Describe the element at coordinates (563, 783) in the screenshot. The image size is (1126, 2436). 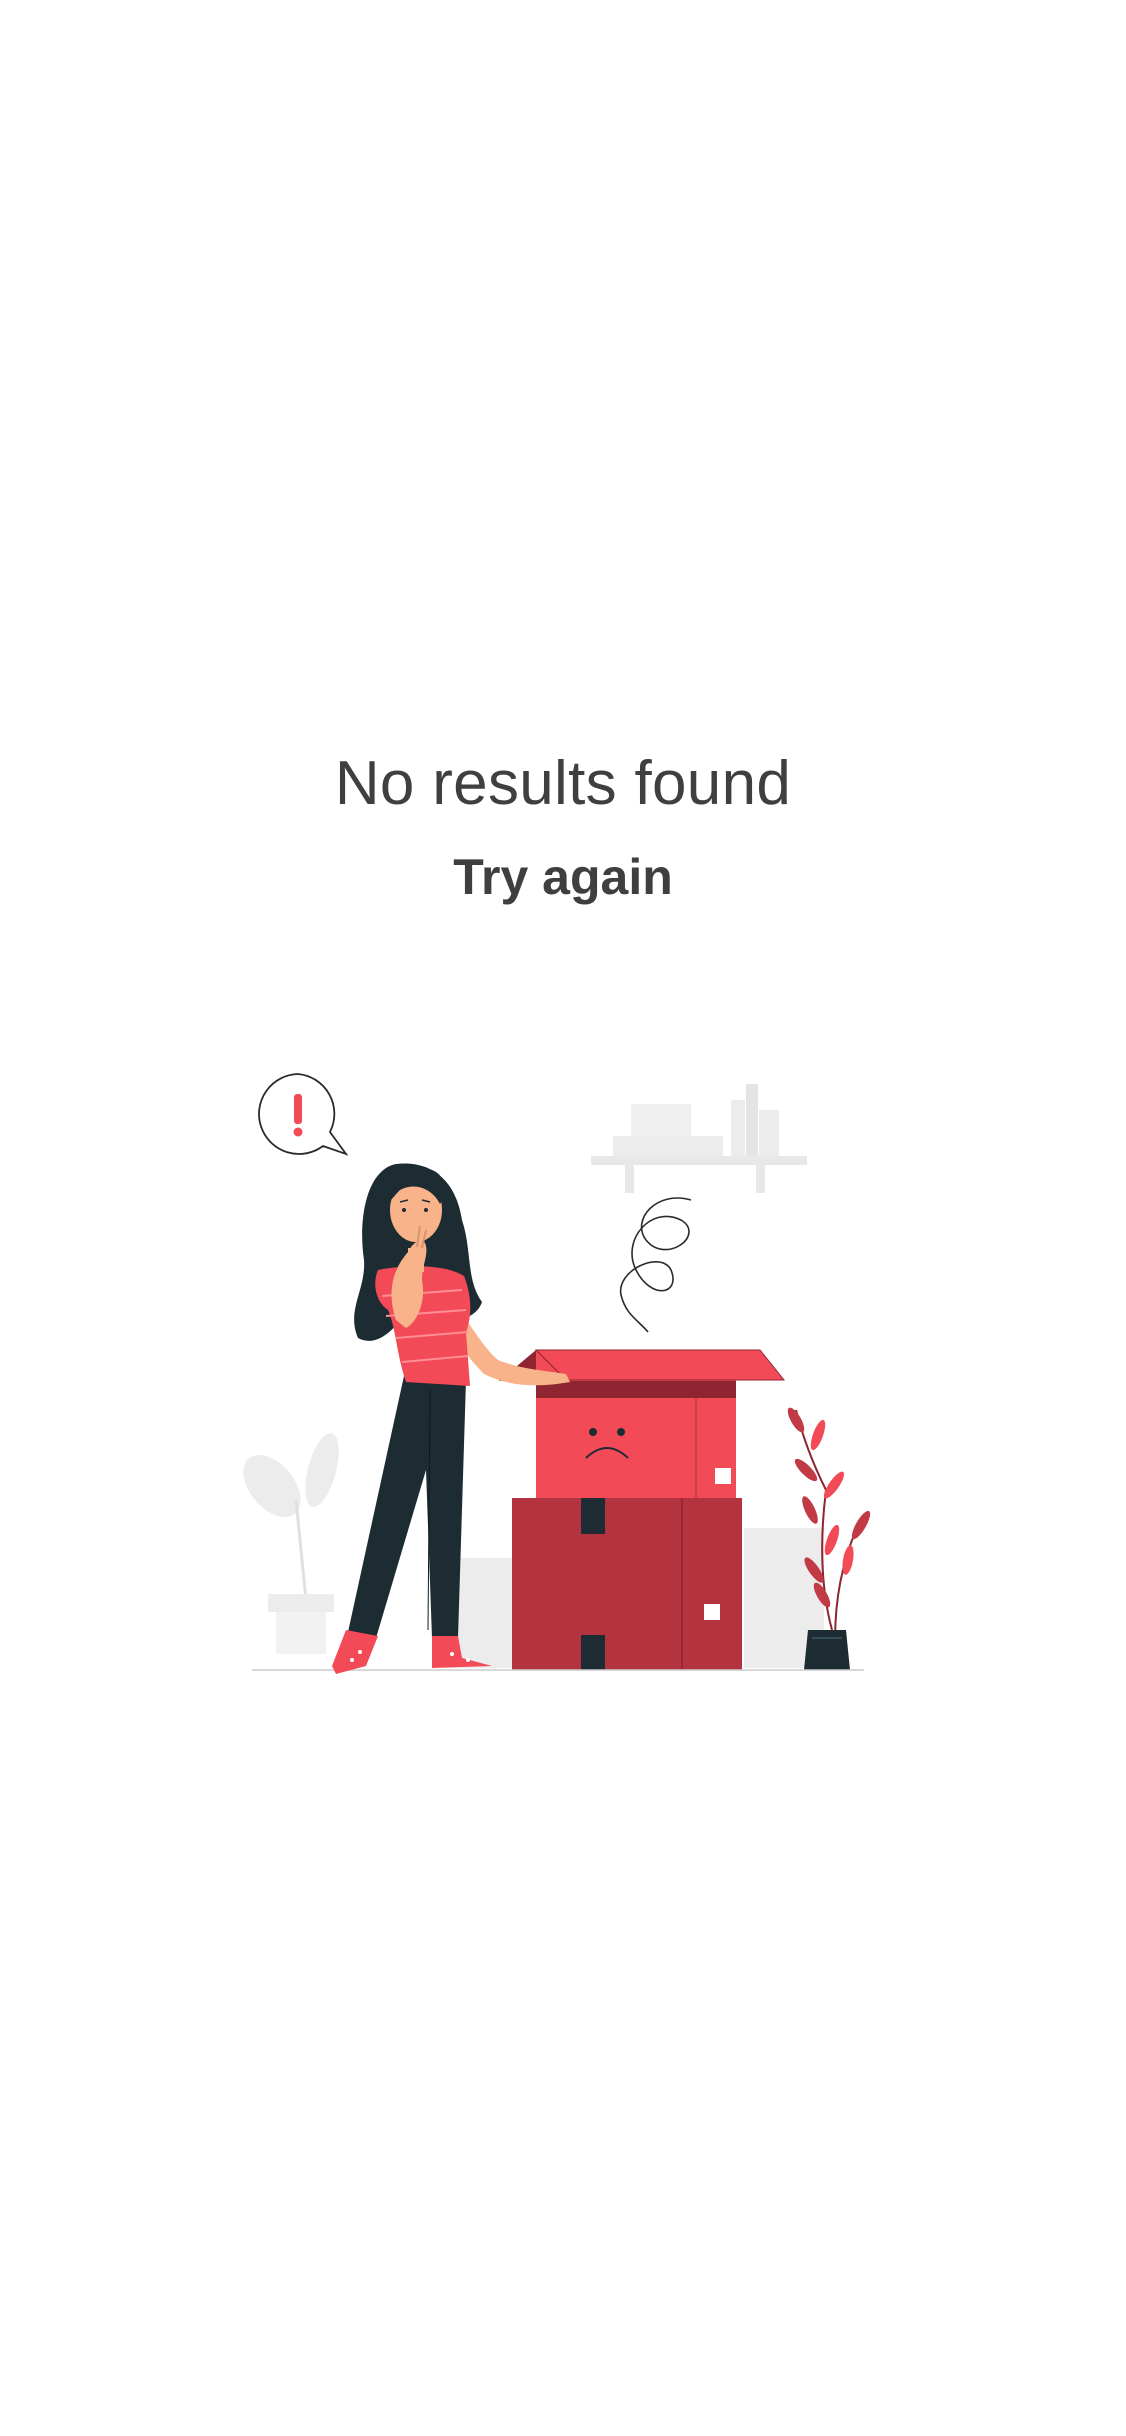
I see `empty-state-title: No results found` at that location.